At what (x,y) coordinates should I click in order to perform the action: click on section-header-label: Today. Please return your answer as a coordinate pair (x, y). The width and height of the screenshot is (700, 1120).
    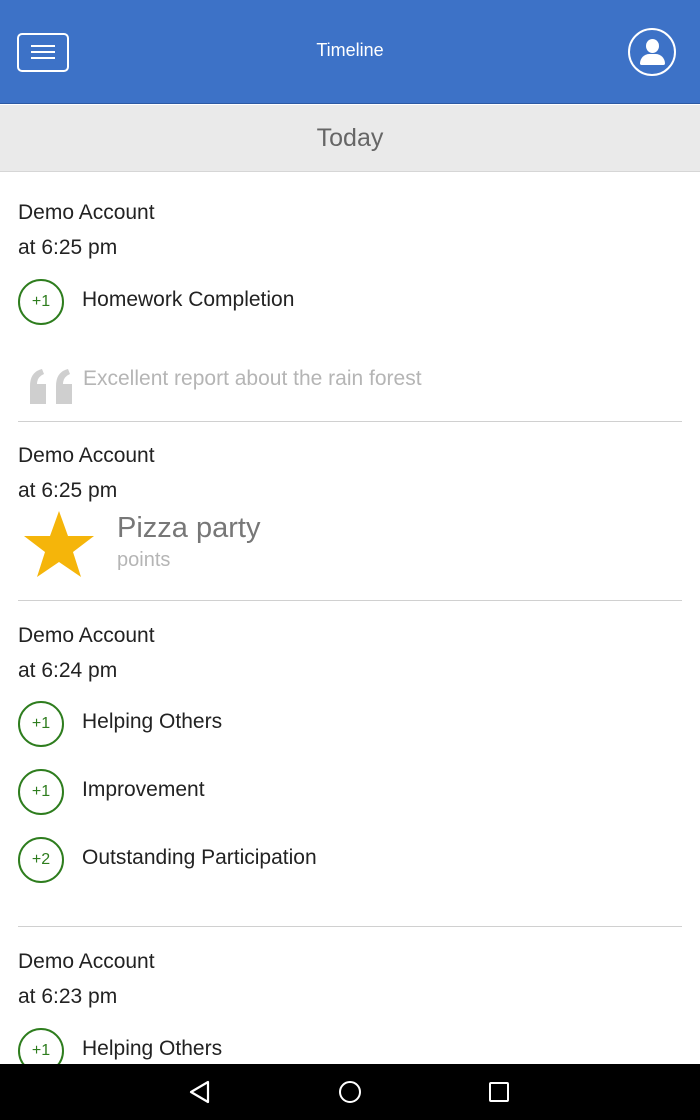
    Looking at the image, I should click on (350, 138).